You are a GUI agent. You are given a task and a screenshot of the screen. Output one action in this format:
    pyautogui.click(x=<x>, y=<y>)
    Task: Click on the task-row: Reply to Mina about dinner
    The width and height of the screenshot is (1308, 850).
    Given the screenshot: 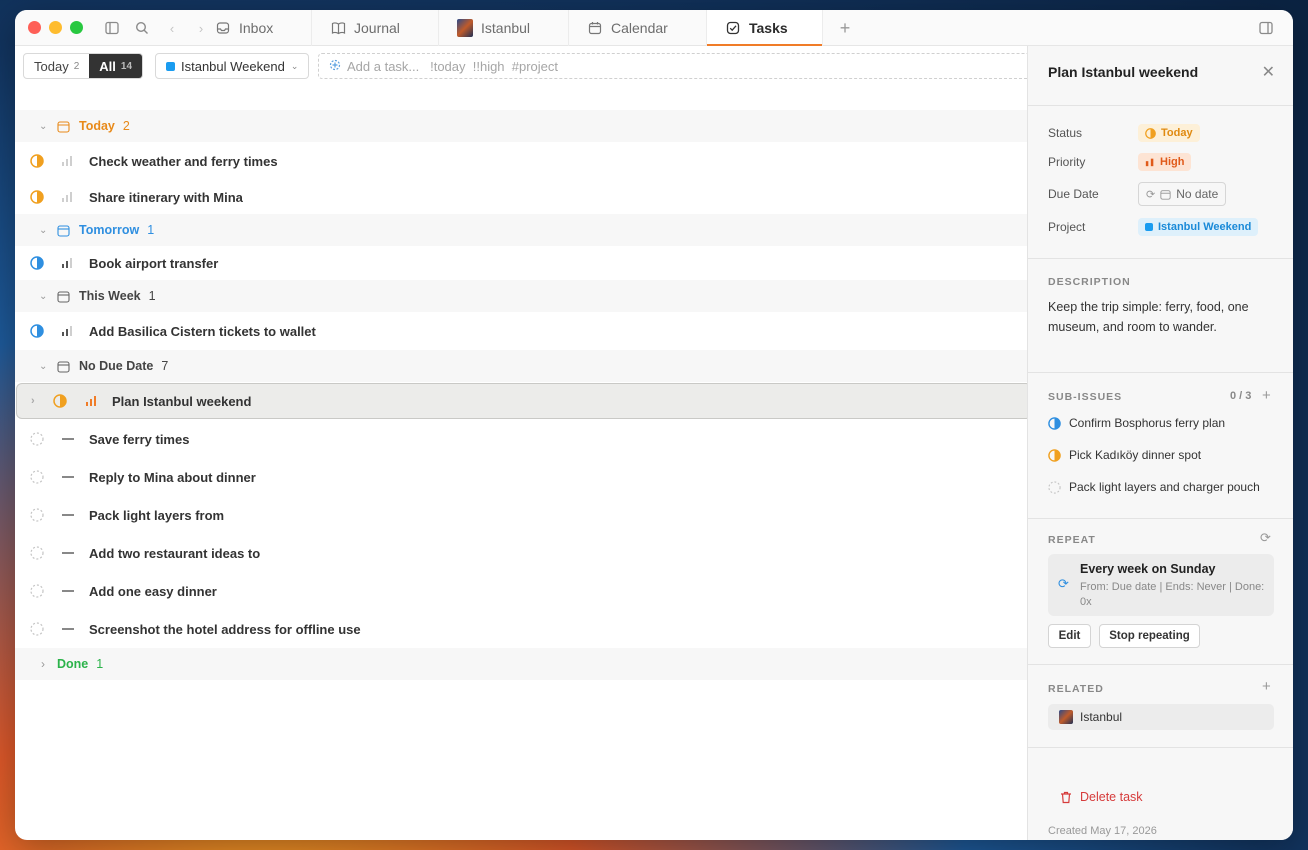 What is the action you would take?
    pyautogui.click(x=521, y=477)
    